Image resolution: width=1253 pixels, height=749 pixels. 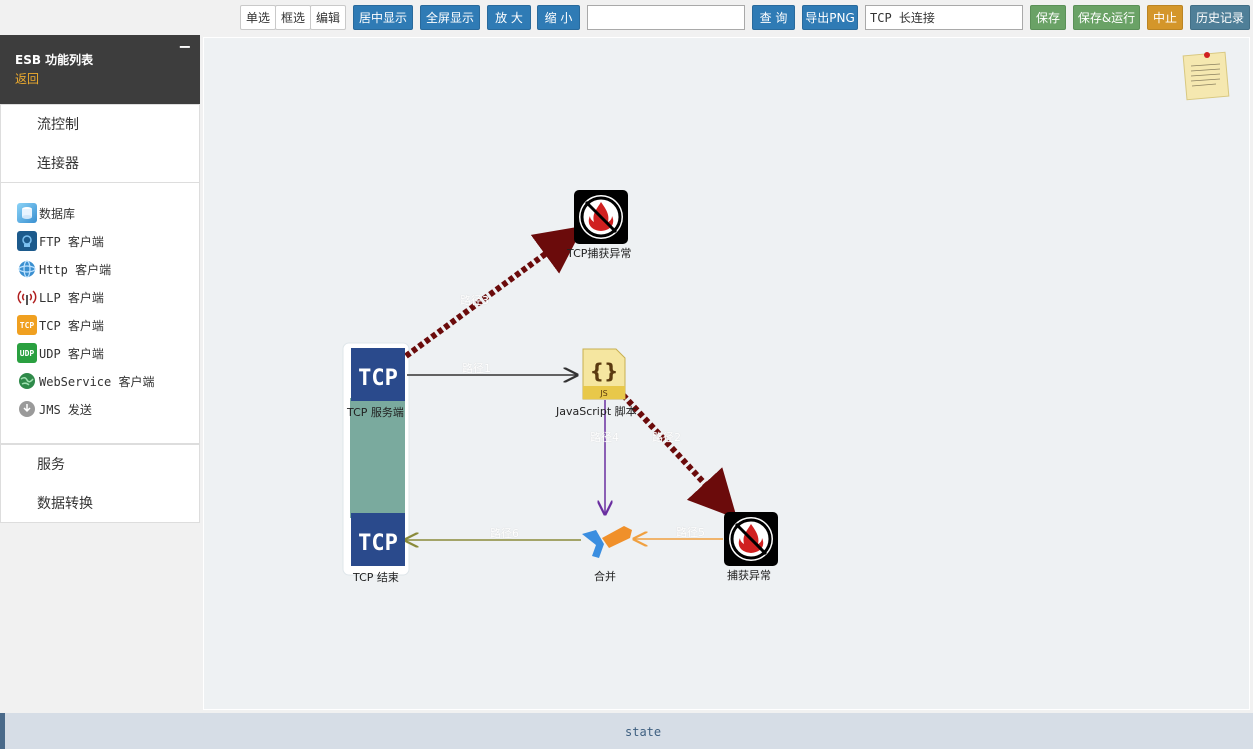 What do you see at coordinates (944, 17) in the screenshot?
I see `flow-name-input: TCP 长连接` at bounding box center [944, 17].